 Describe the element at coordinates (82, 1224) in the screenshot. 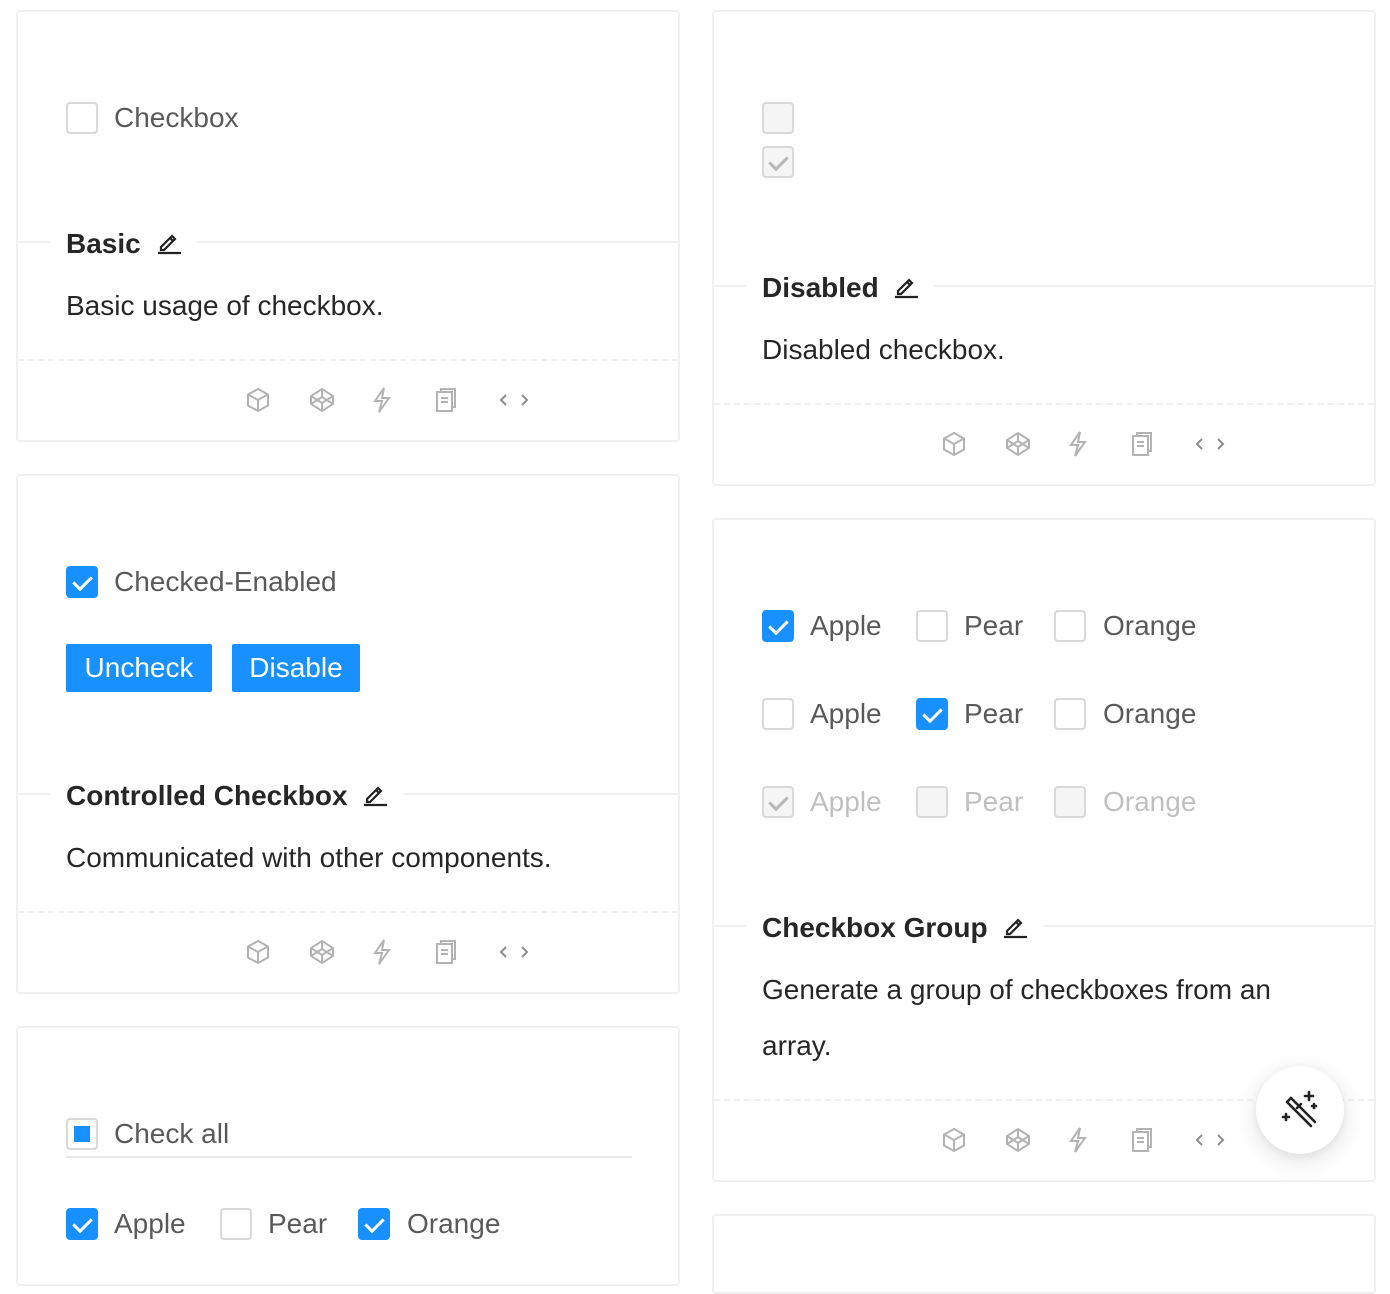

I see `check-all-option-apple` at that location.